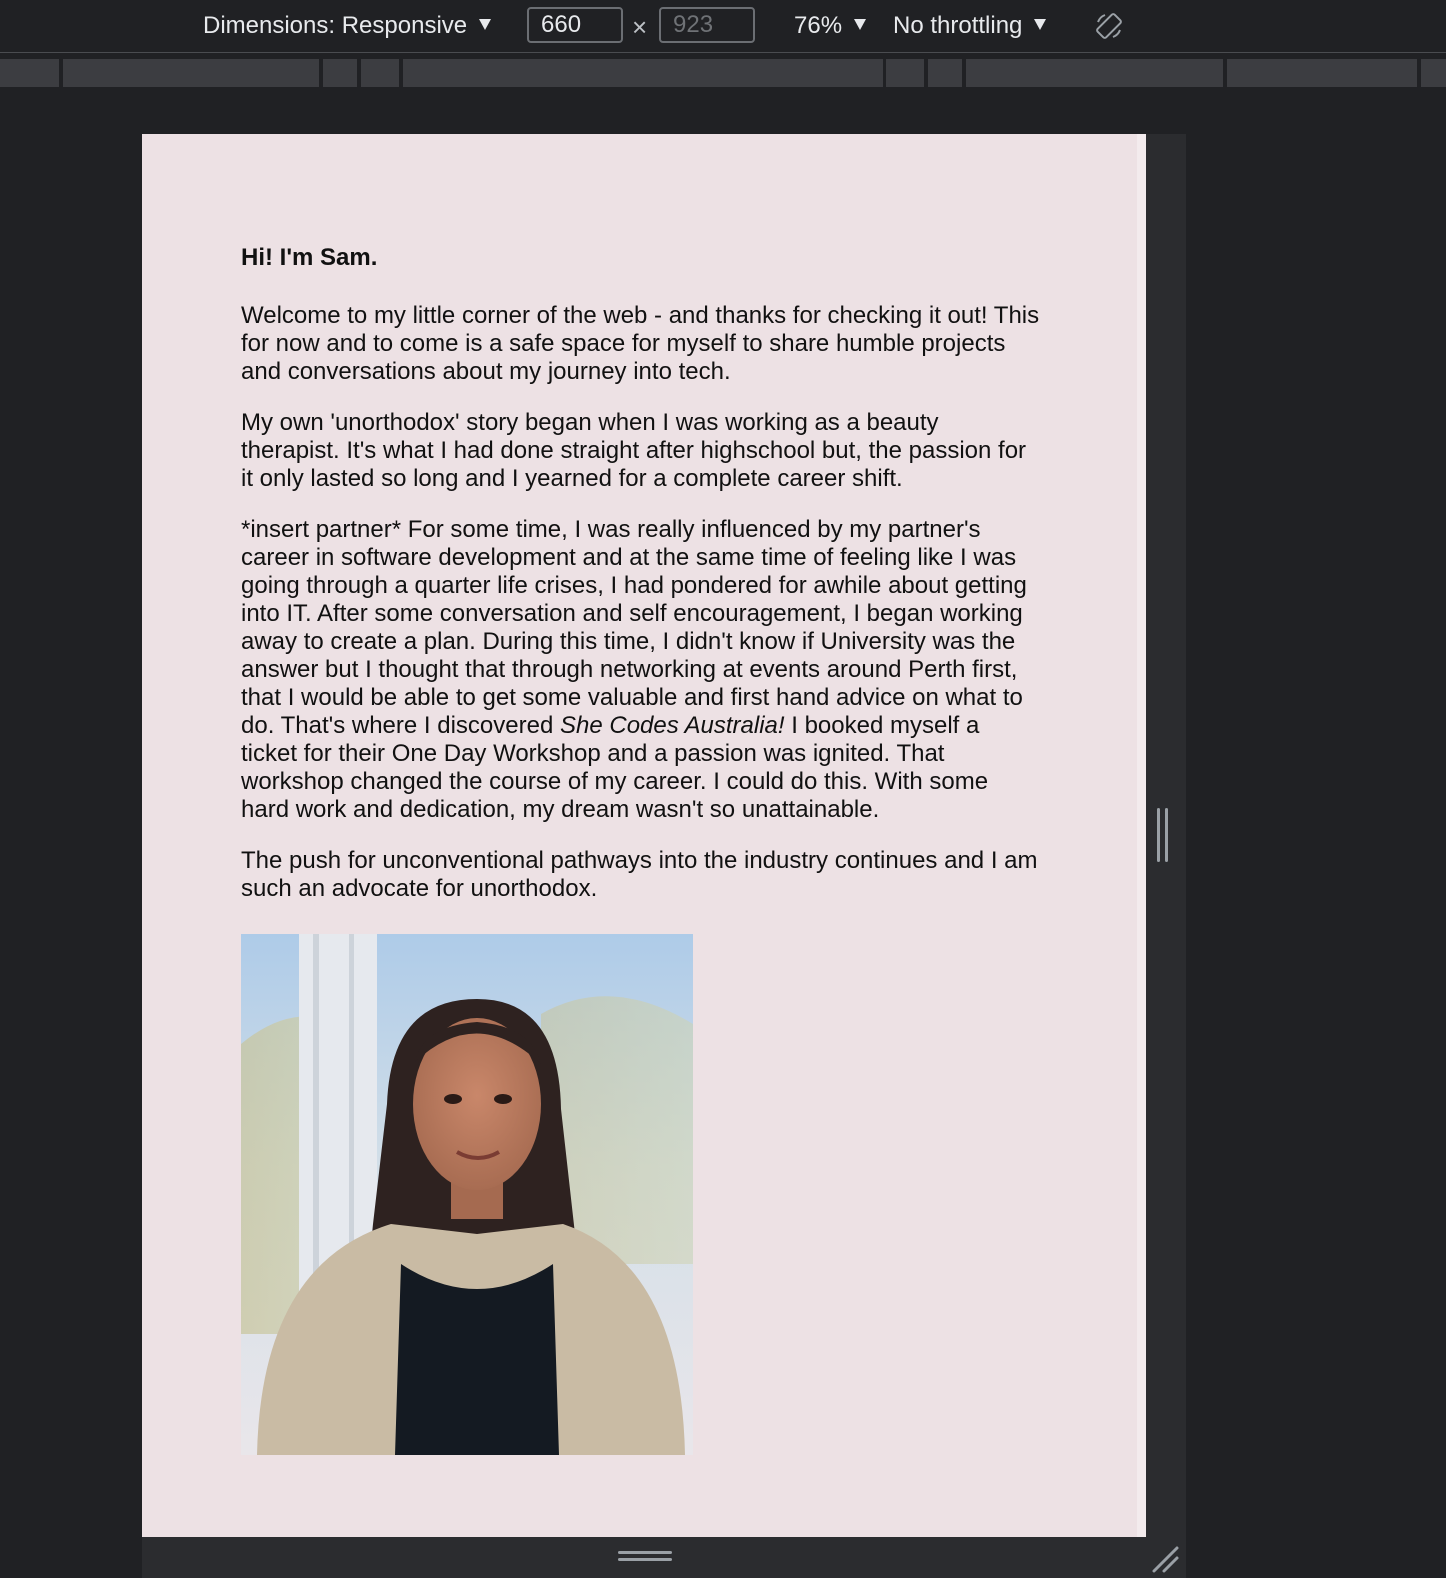  Describe the element at coordinates (1109, 26) in the screenshot. I see `rotate-icon` at that location.